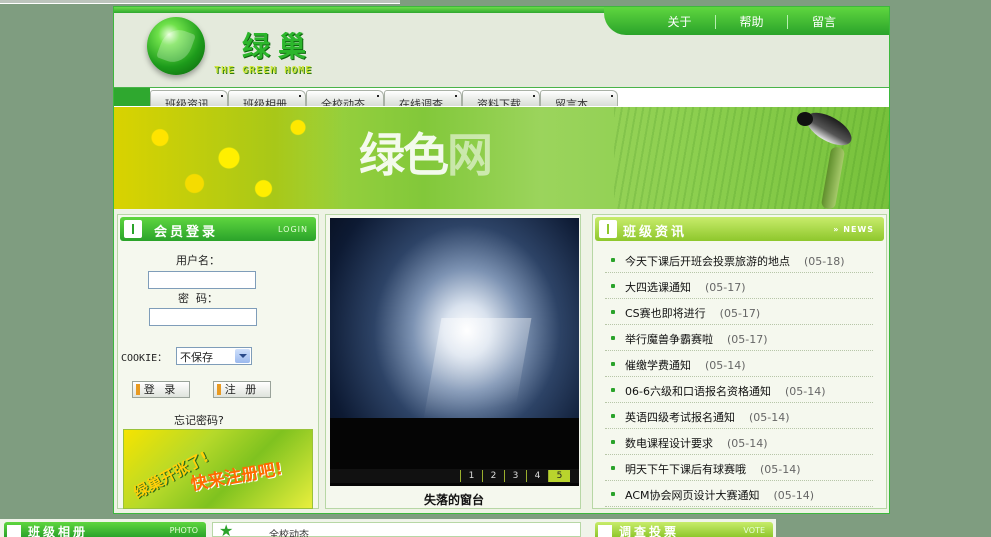 This screenshot has width=991, height=537. Describe the element at coordinates (345, 98) in the screenshot. I see `tab-school-news: 全校动态` at that location.